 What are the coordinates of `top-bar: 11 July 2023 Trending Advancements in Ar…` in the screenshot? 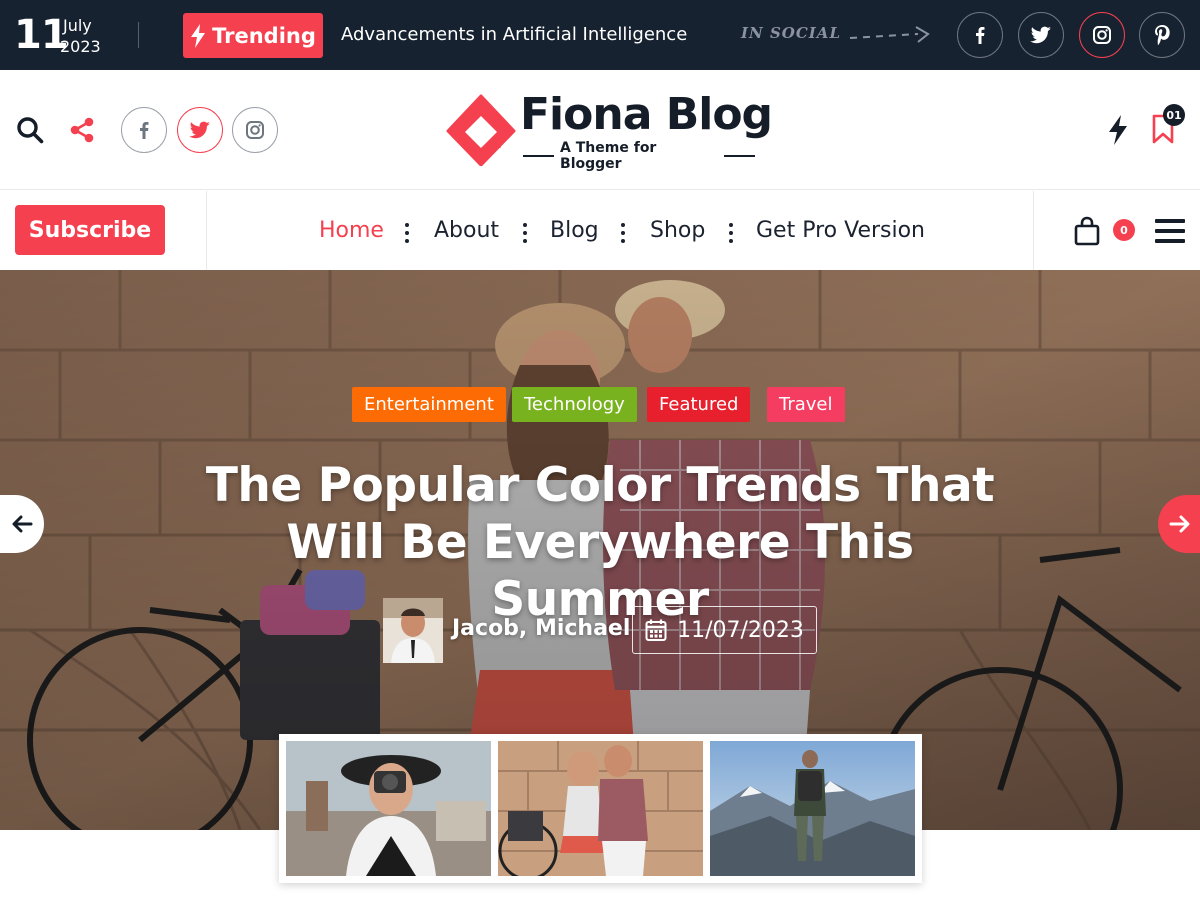 It's located at (600, 35).